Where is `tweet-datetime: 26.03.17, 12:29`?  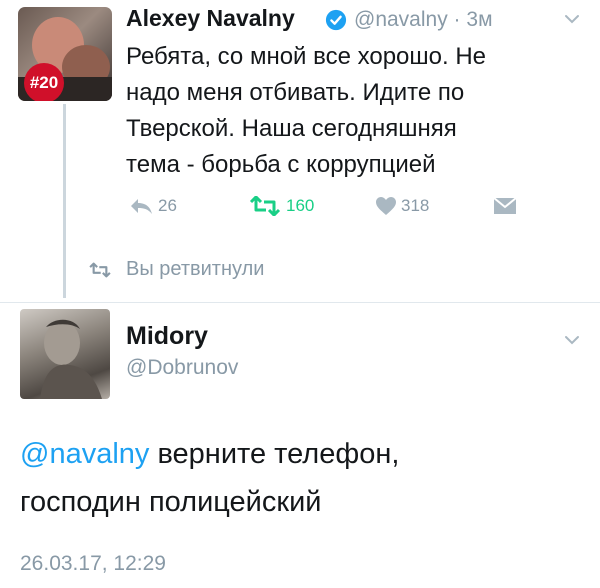
tweet-datetime: 26.03.17, 12:29 is located at coordinates (93, 563).